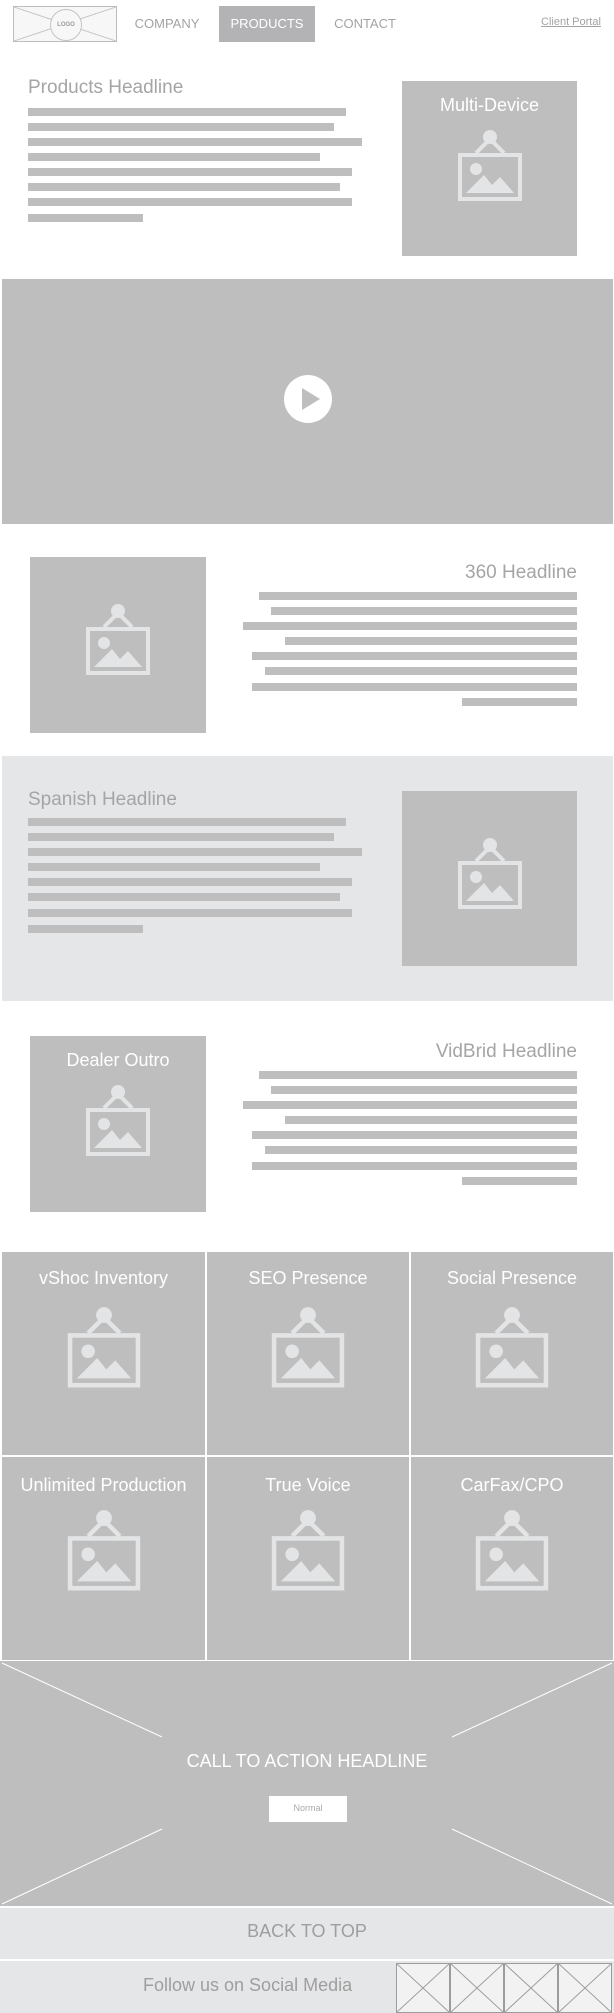 The width and height of the screenshot is (614, 2013). I want to click on spanish-image-tile, so click(489, 878).